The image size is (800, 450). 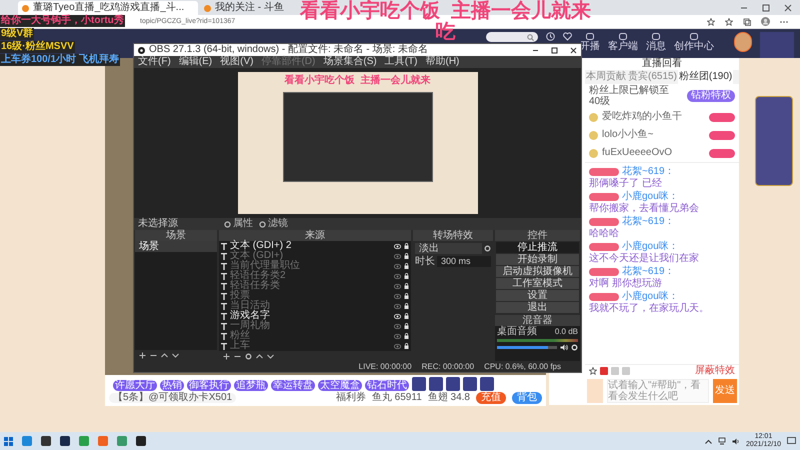 What do you see at coordinates (606, 77) in the screenshot?
I see `chat-tab: 本周贡献` at bounding box center [606, 77].